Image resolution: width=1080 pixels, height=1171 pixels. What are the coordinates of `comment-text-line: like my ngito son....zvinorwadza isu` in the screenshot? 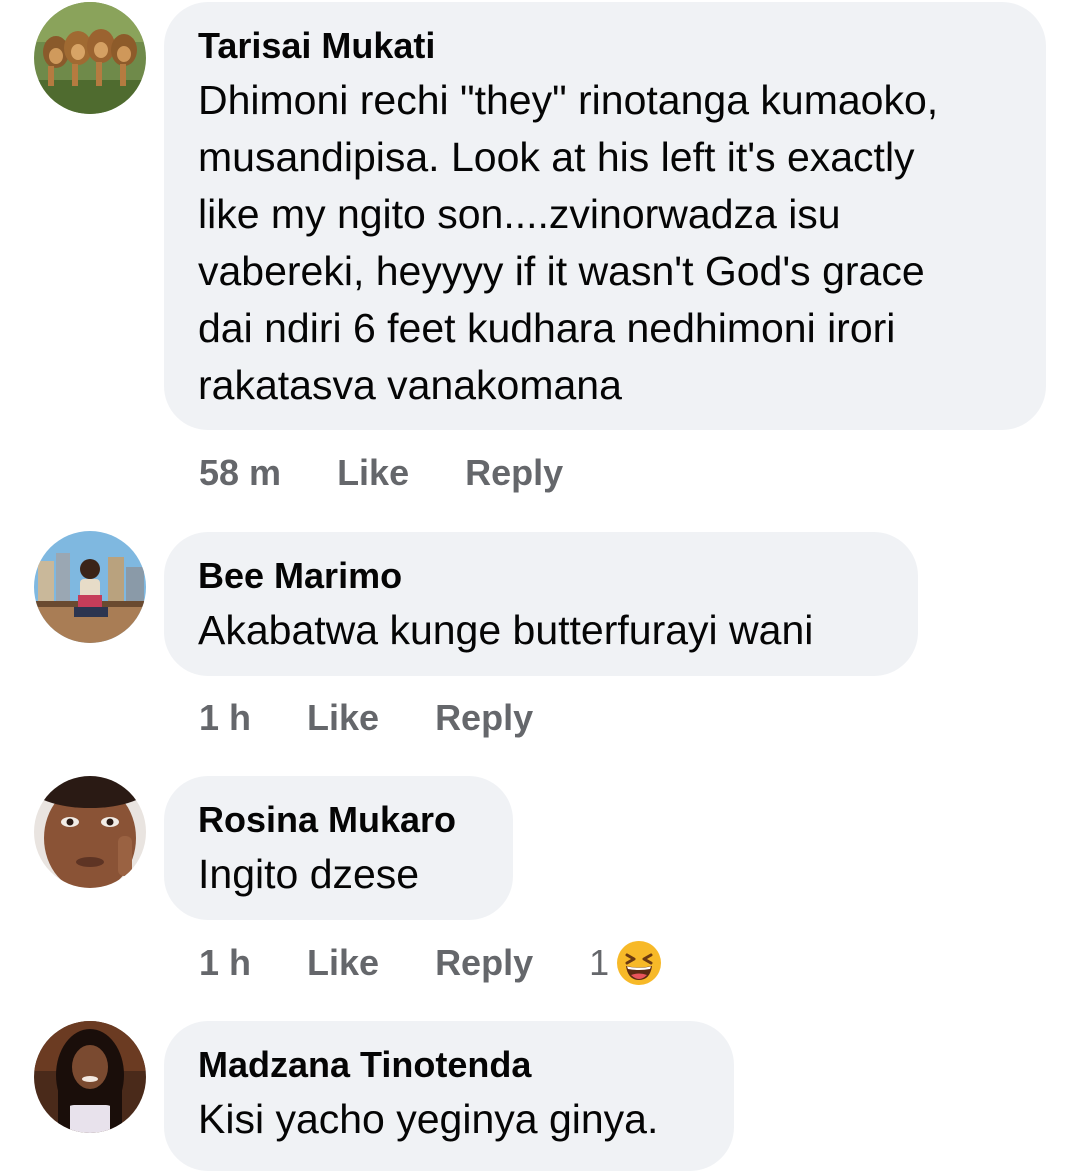 It's located at (519, 214).